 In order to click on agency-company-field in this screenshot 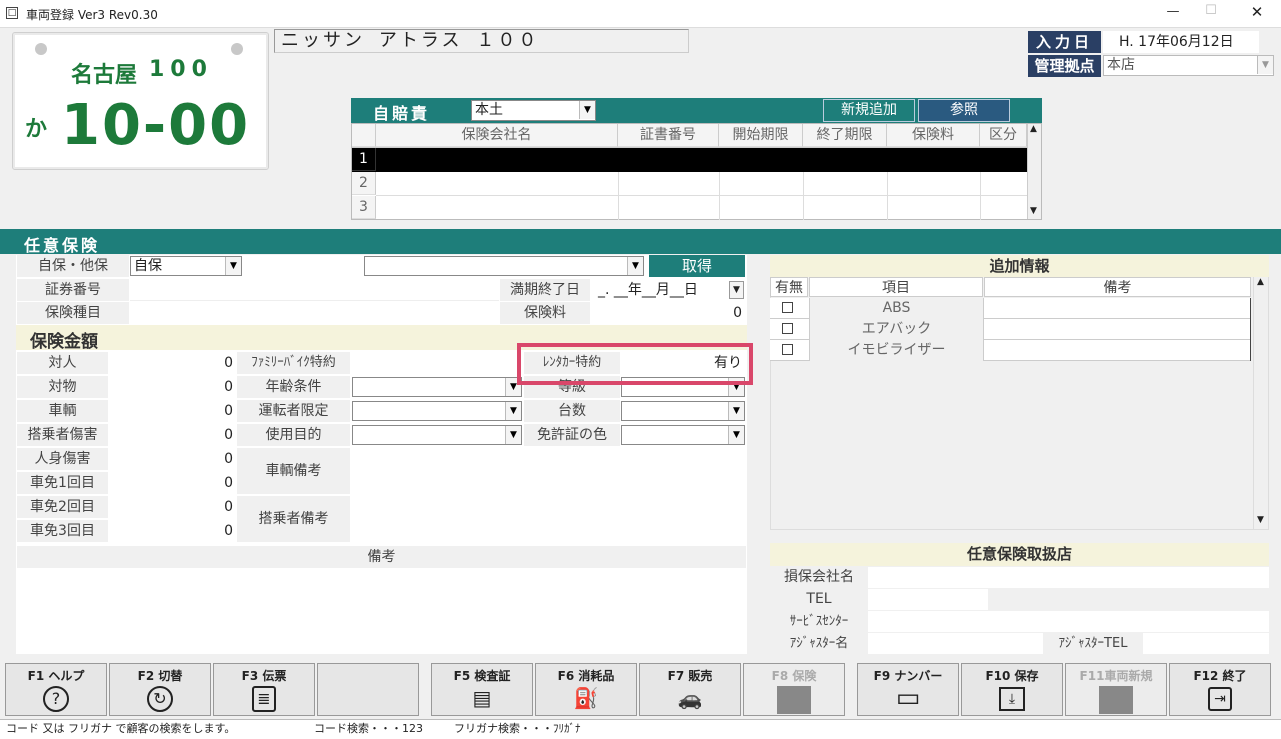, I will do `click(1068, 577)`.